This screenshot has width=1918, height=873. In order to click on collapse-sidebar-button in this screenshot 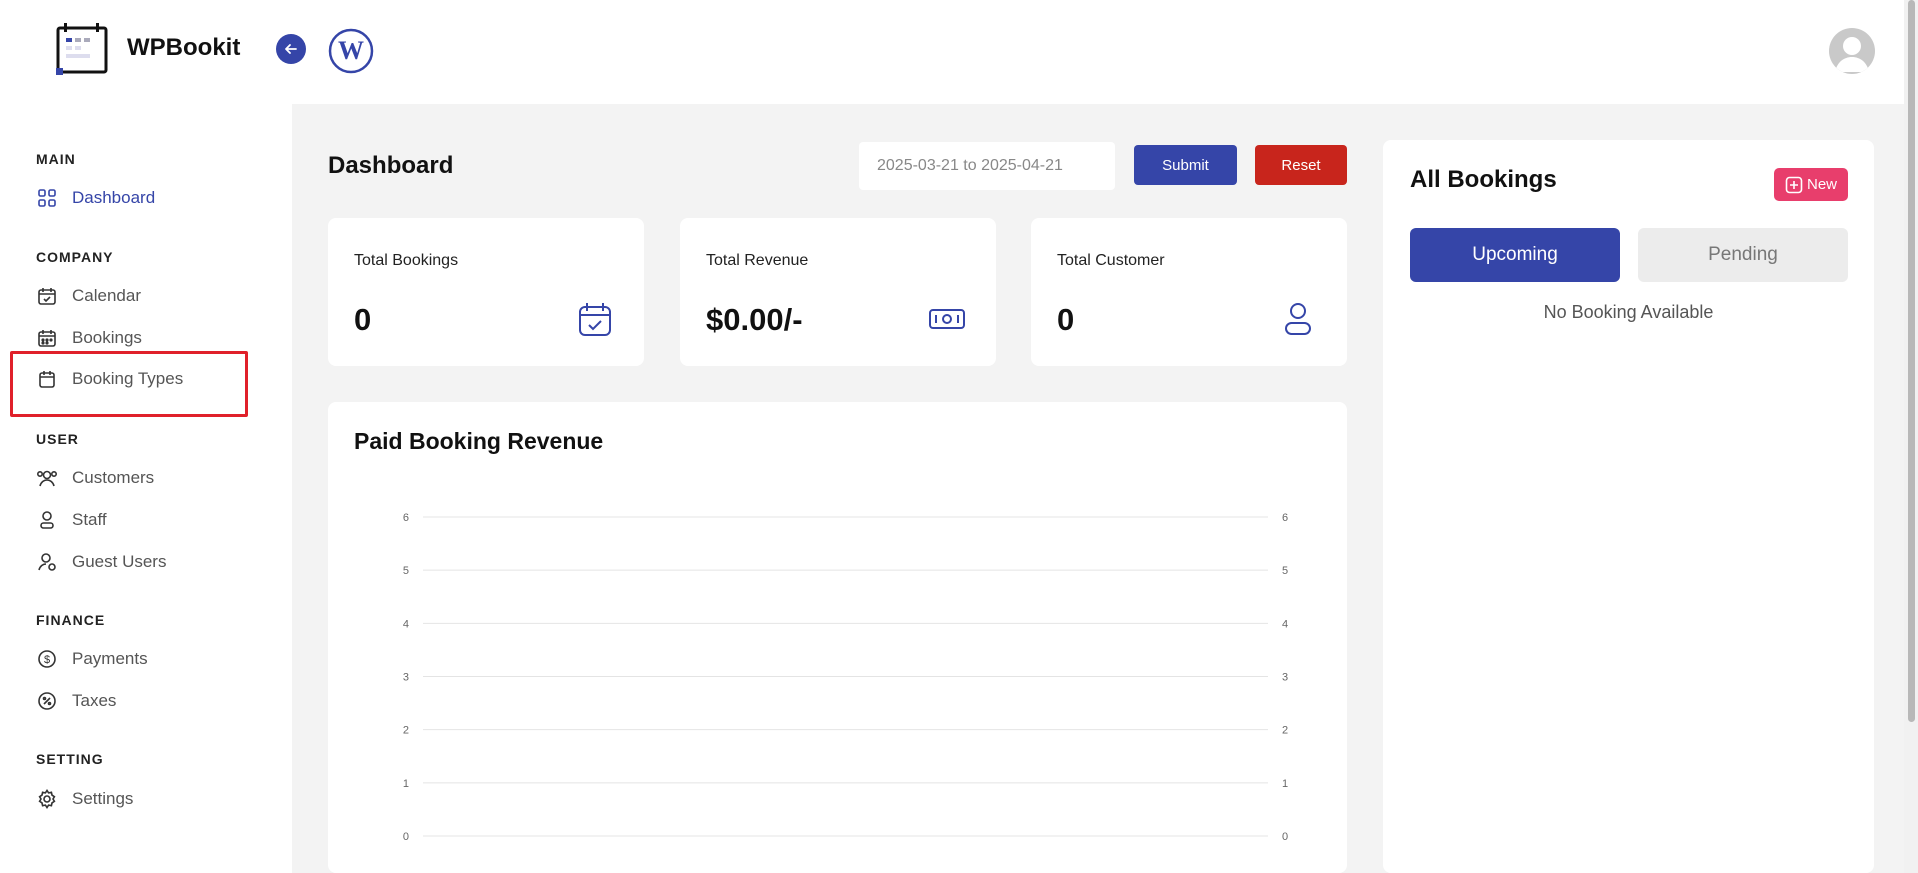, I will do `click(291, 49)`.